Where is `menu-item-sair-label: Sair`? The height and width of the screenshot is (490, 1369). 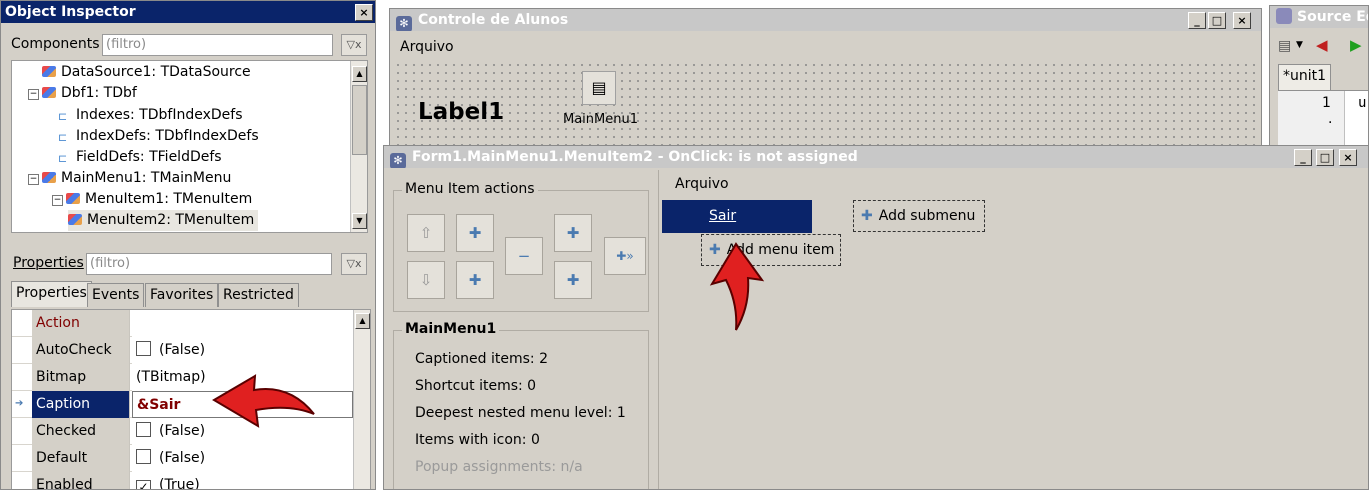 menu-item-sair-label: Sair is located at coordinates (723, 216).